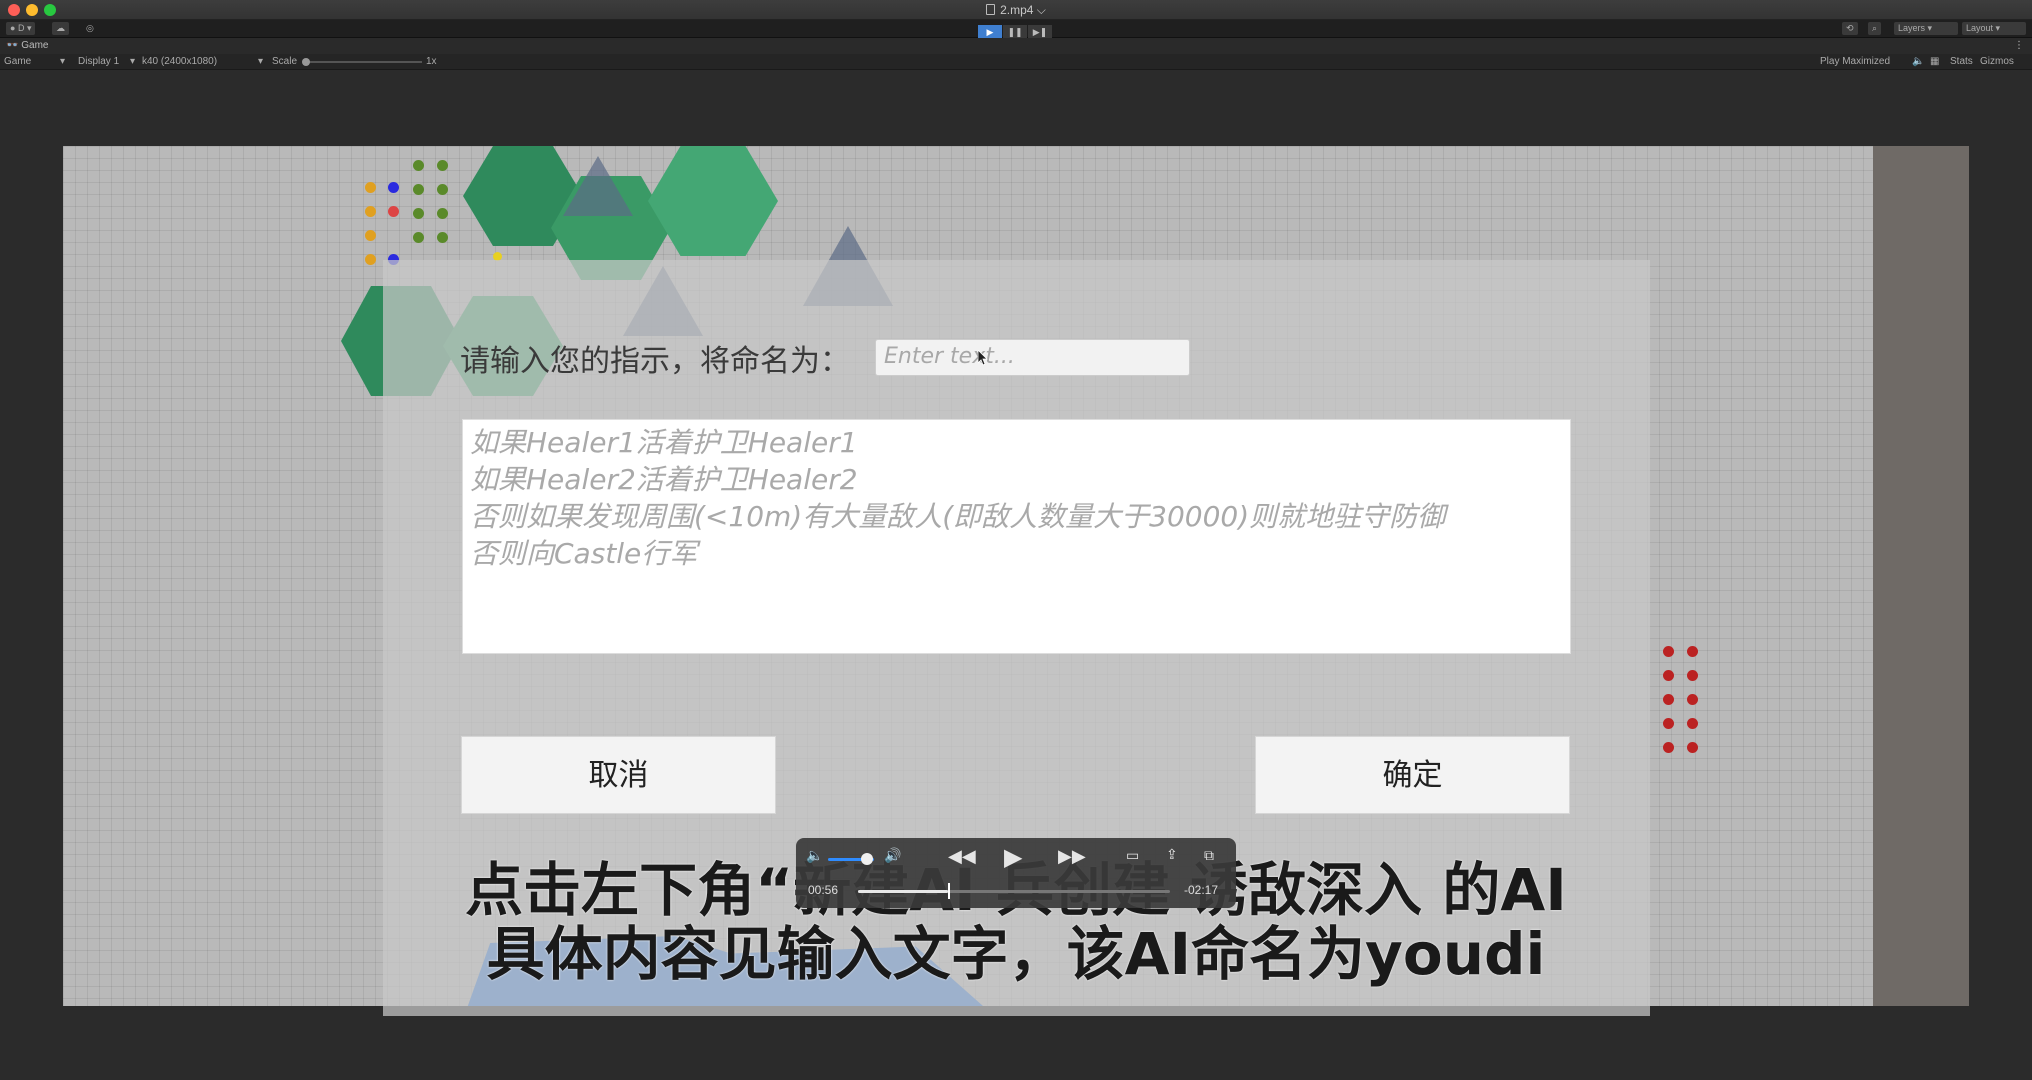 The width and height of the screenshot is (2032, 1080). What do you see at coordinates (1961, 62) in the screenshot?
I see `stats-toggle: Stats` at bounding box center [1961, 62].